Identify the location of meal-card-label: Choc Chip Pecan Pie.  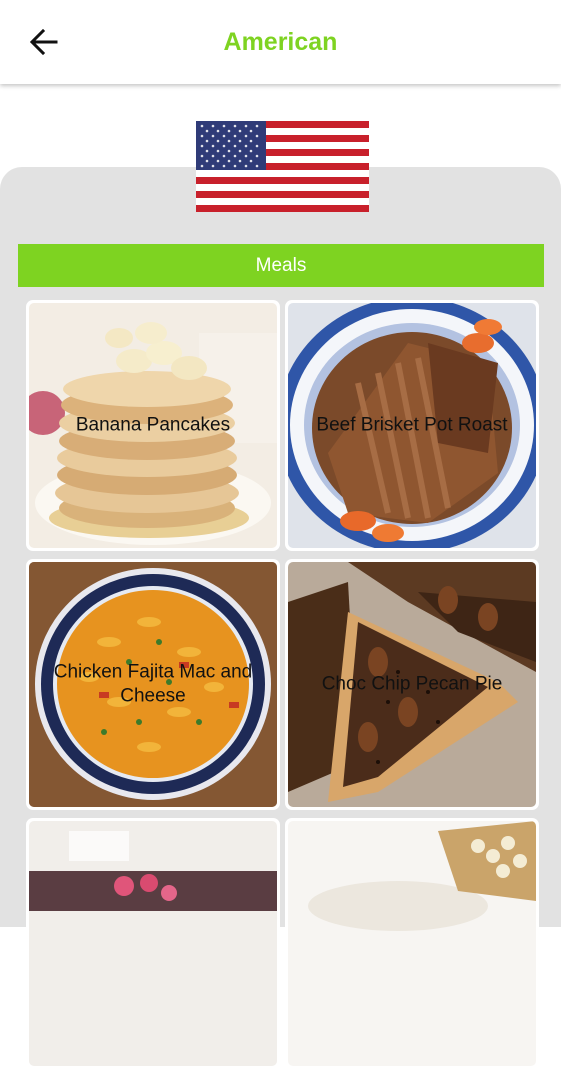
(412, 684).